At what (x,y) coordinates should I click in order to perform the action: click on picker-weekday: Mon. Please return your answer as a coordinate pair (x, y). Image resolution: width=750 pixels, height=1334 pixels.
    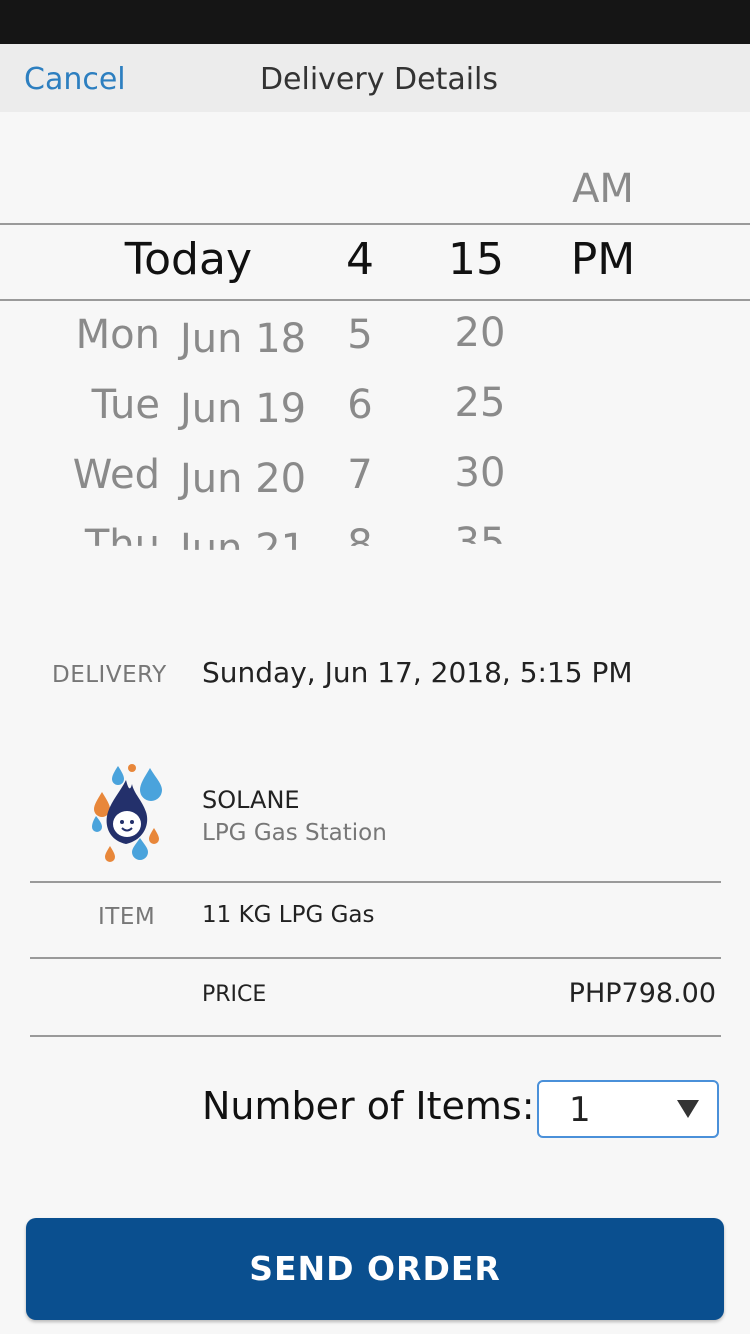
    Looking at the image, I should click on (100, 335).